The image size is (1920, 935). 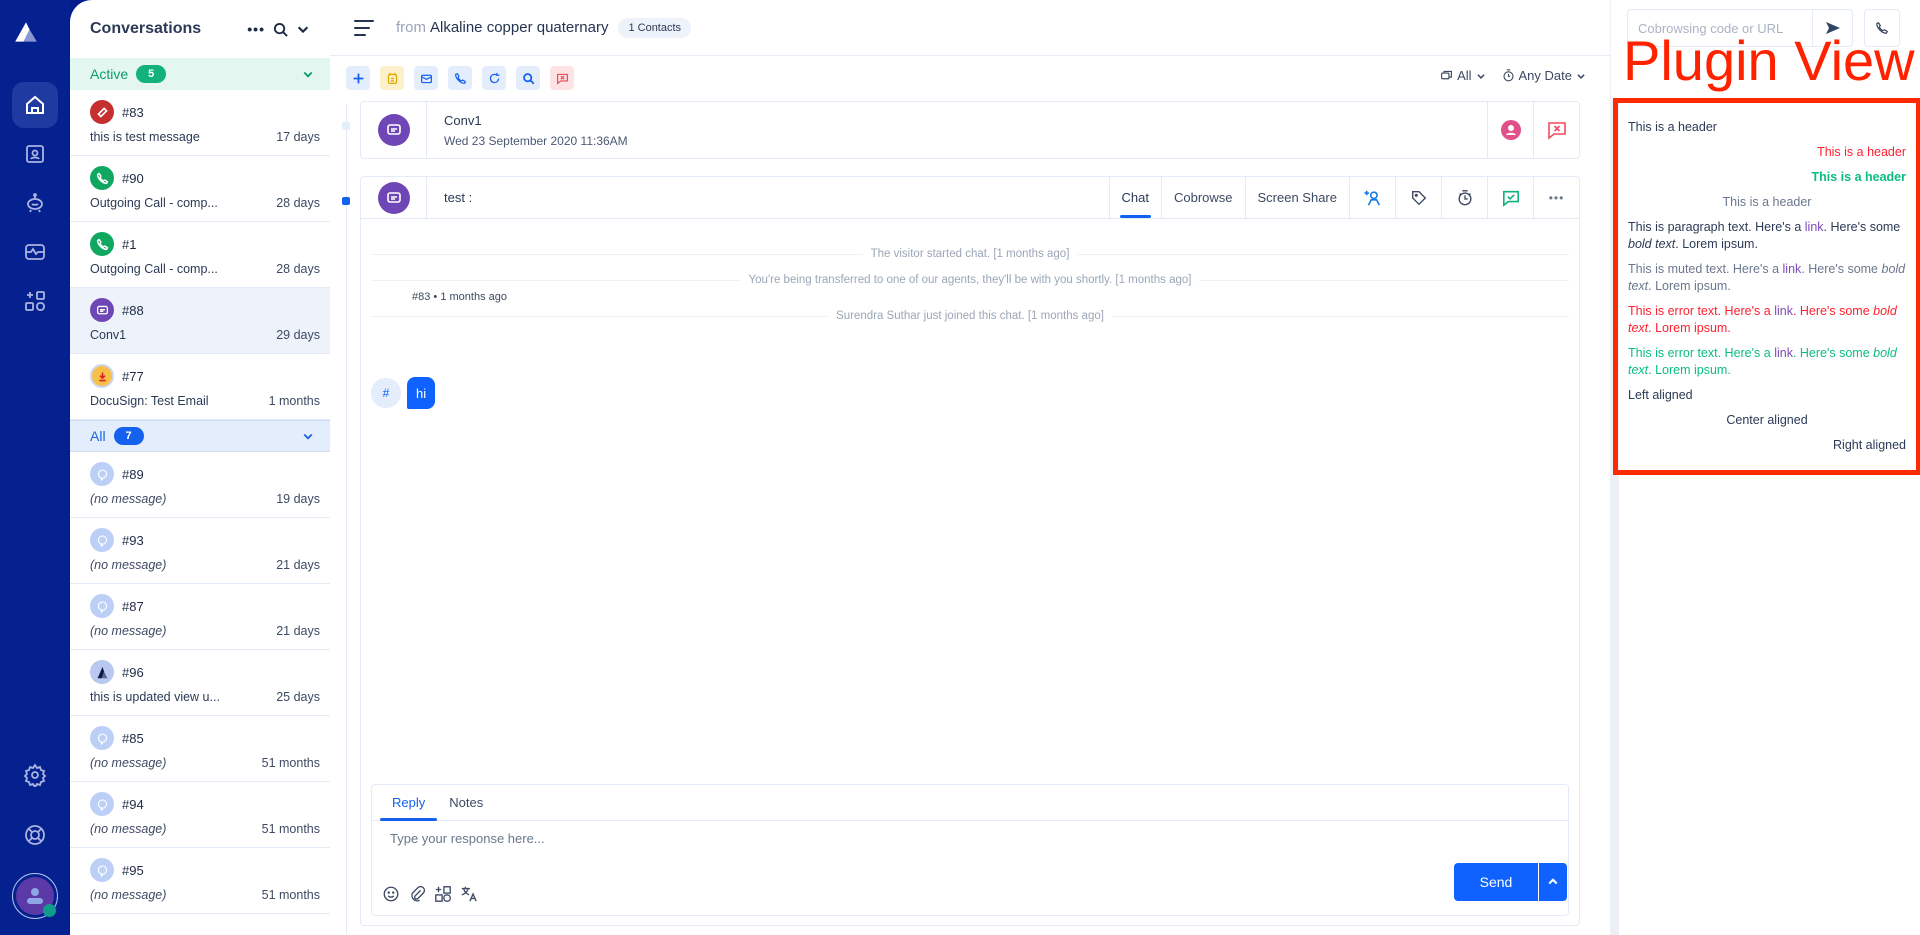 What do you see at coordinates (1767, 420) in the screenshot?
I see `center-aligned-text: Center aligned` at bounding box center [1767, 420].